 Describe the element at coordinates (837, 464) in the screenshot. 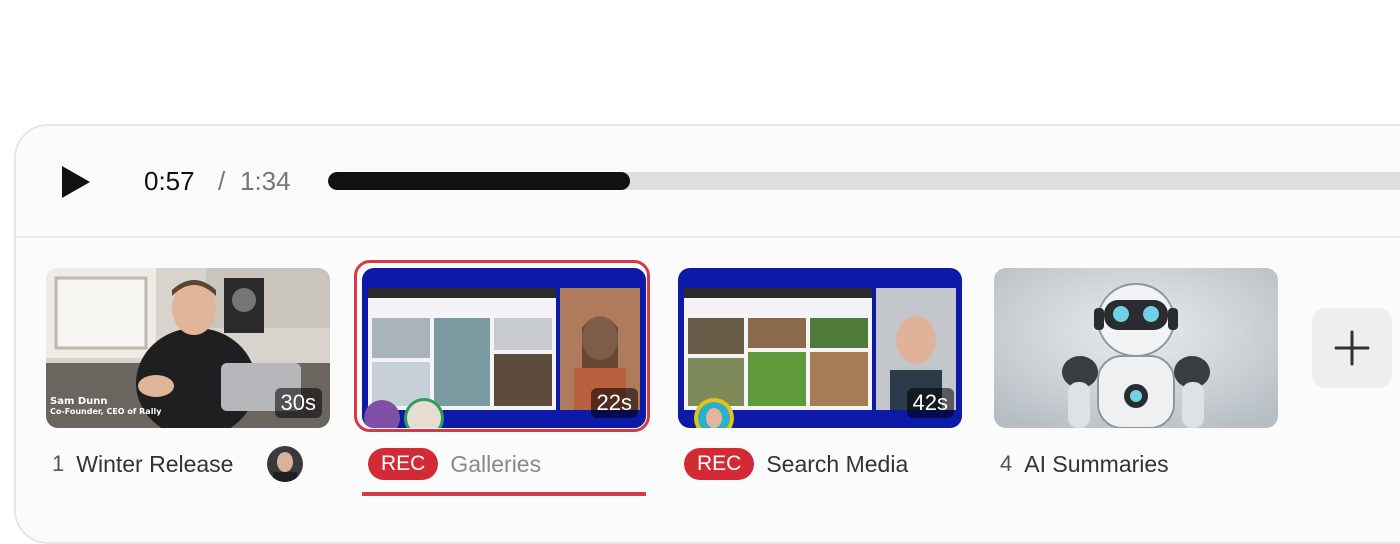

I see `clip-title: Search Media` at that location.